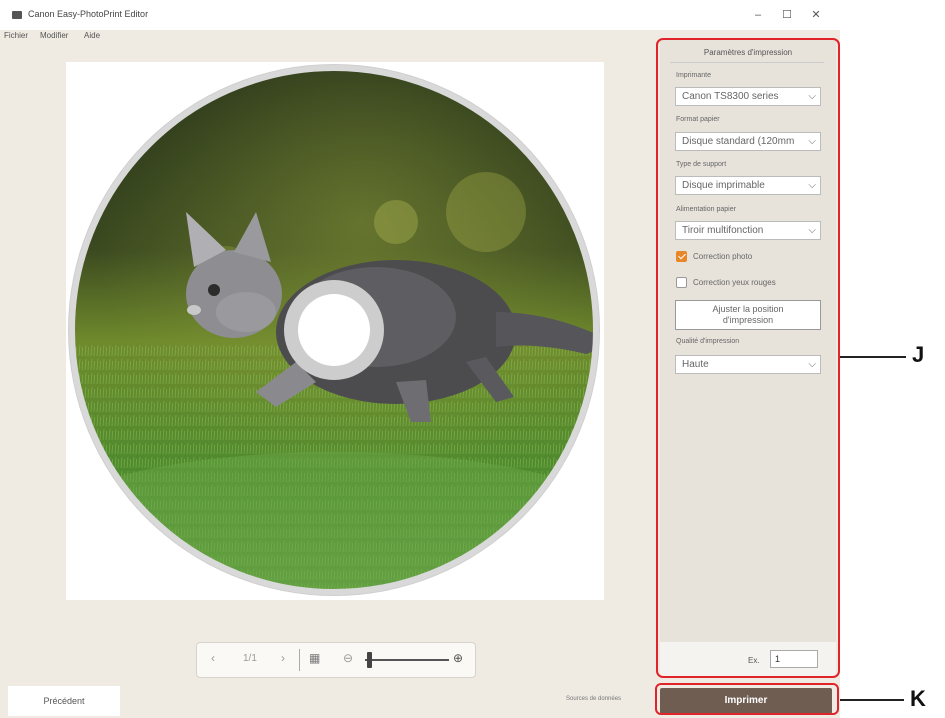 The width and height of the screenshot is (945, 718). Describe the element at coordinates (370, 660) in the screenshot. I see `zoom-slider-thumb` at that location.